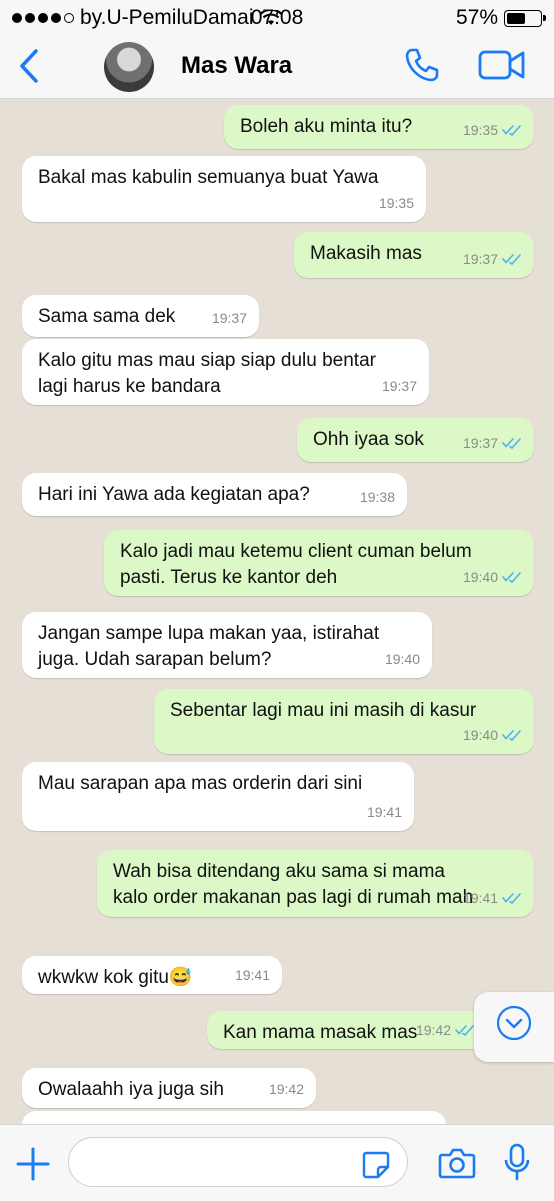 This screenshot has height=1201, width=554. What do you see at coordinates (476, 17) in the screenshot?
I see `battery-percent: 57%` at bounding box center [476, 17].